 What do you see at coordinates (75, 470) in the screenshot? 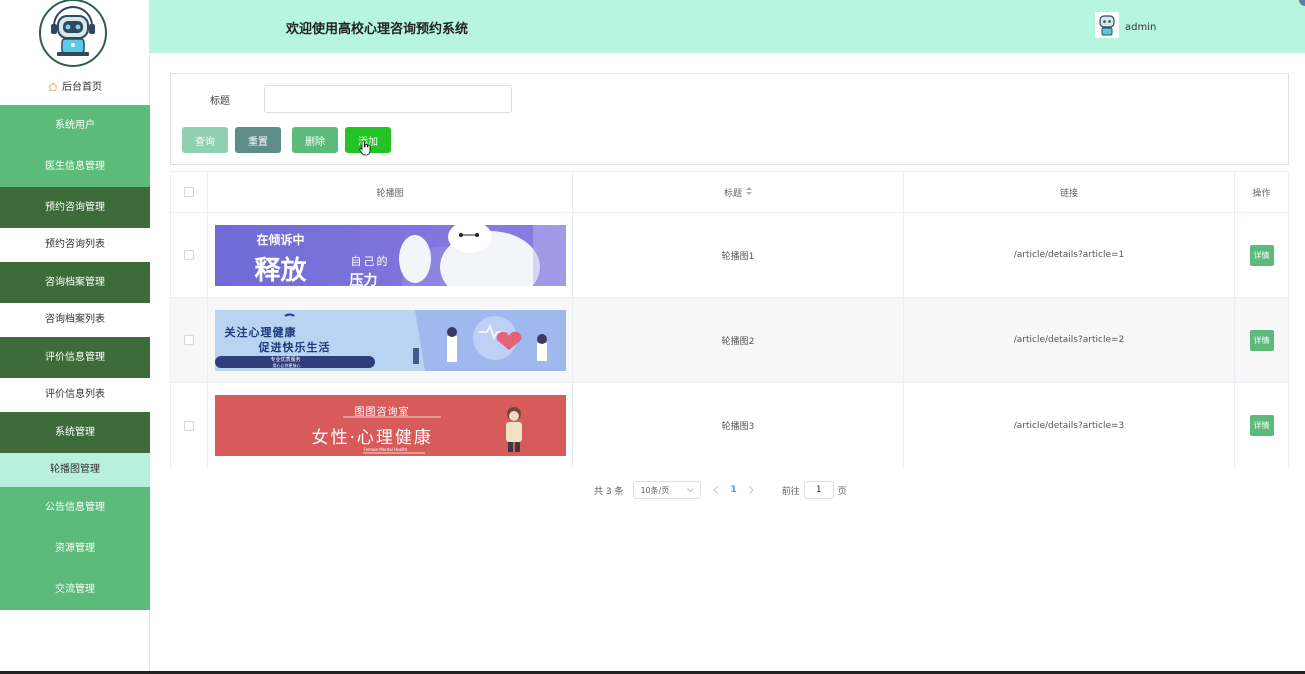
I see `sidebar-item: 轮播图管理` at bounding box center [75, 470].